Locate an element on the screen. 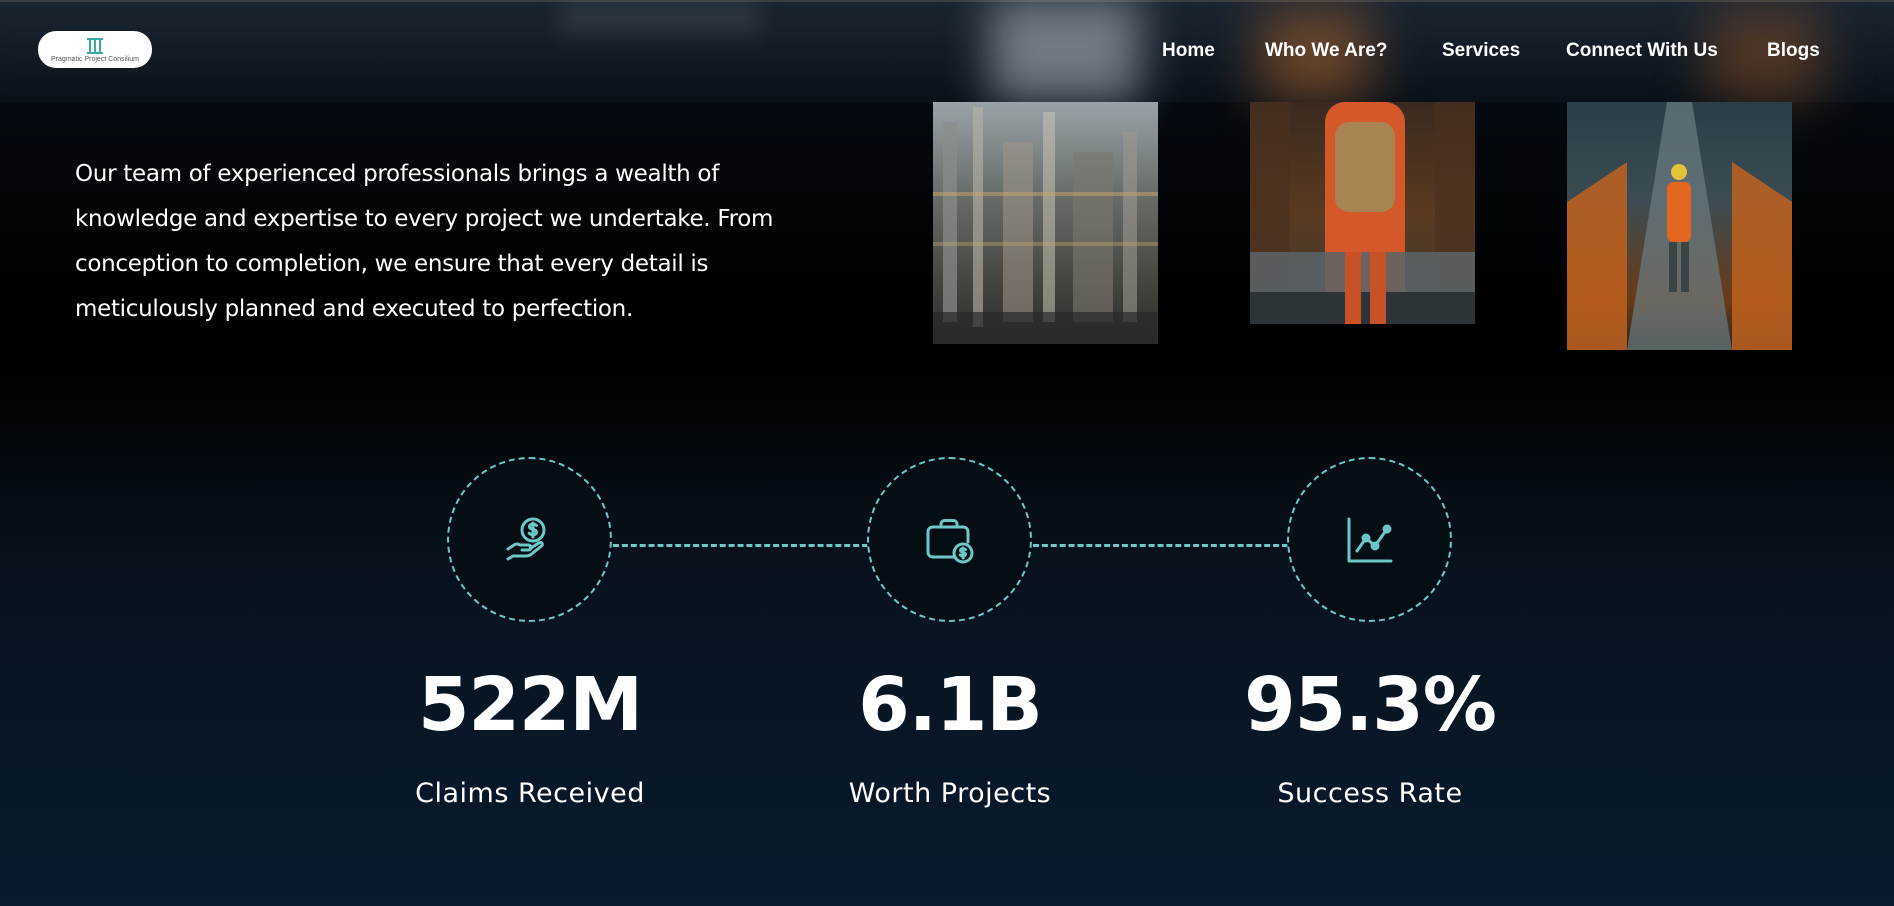 The height and width of the screenshot is (906, 1894). hand-coin-icon is located at coordinates (525, 538).